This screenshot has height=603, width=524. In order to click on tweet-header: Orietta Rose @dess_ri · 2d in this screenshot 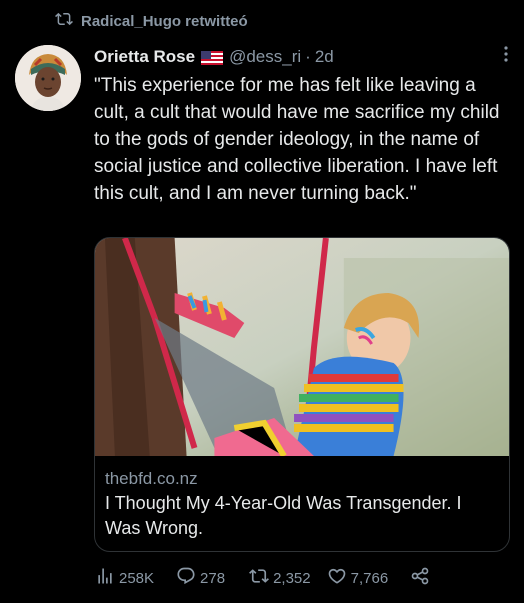, I will do `click(302, 57)`.